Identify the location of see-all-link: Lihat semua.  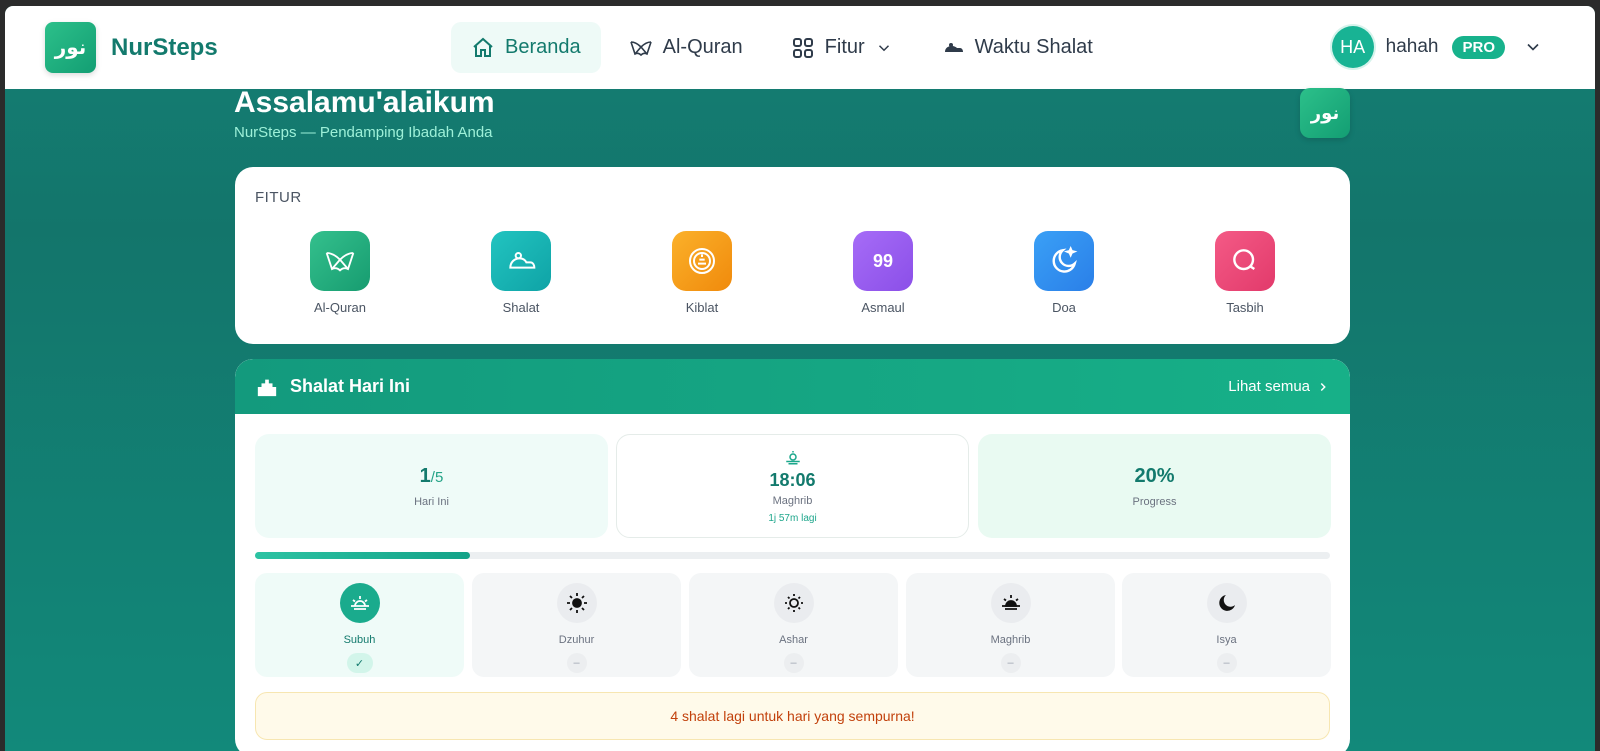
(1279, 386).